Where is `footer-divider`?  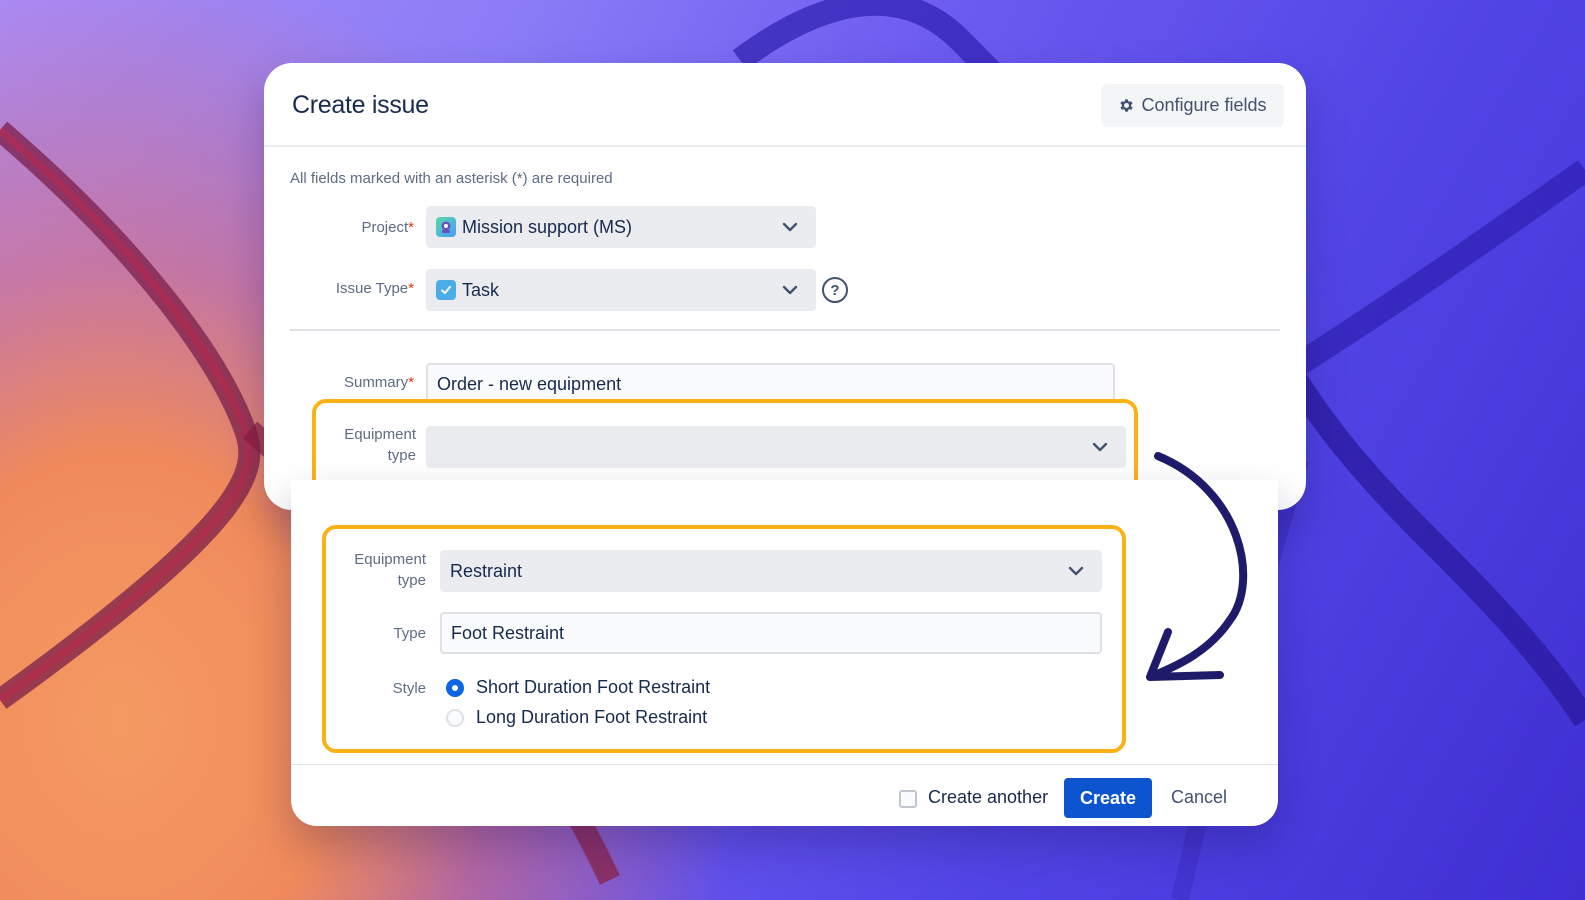
footer-divider is located at coordinates (784, 764).